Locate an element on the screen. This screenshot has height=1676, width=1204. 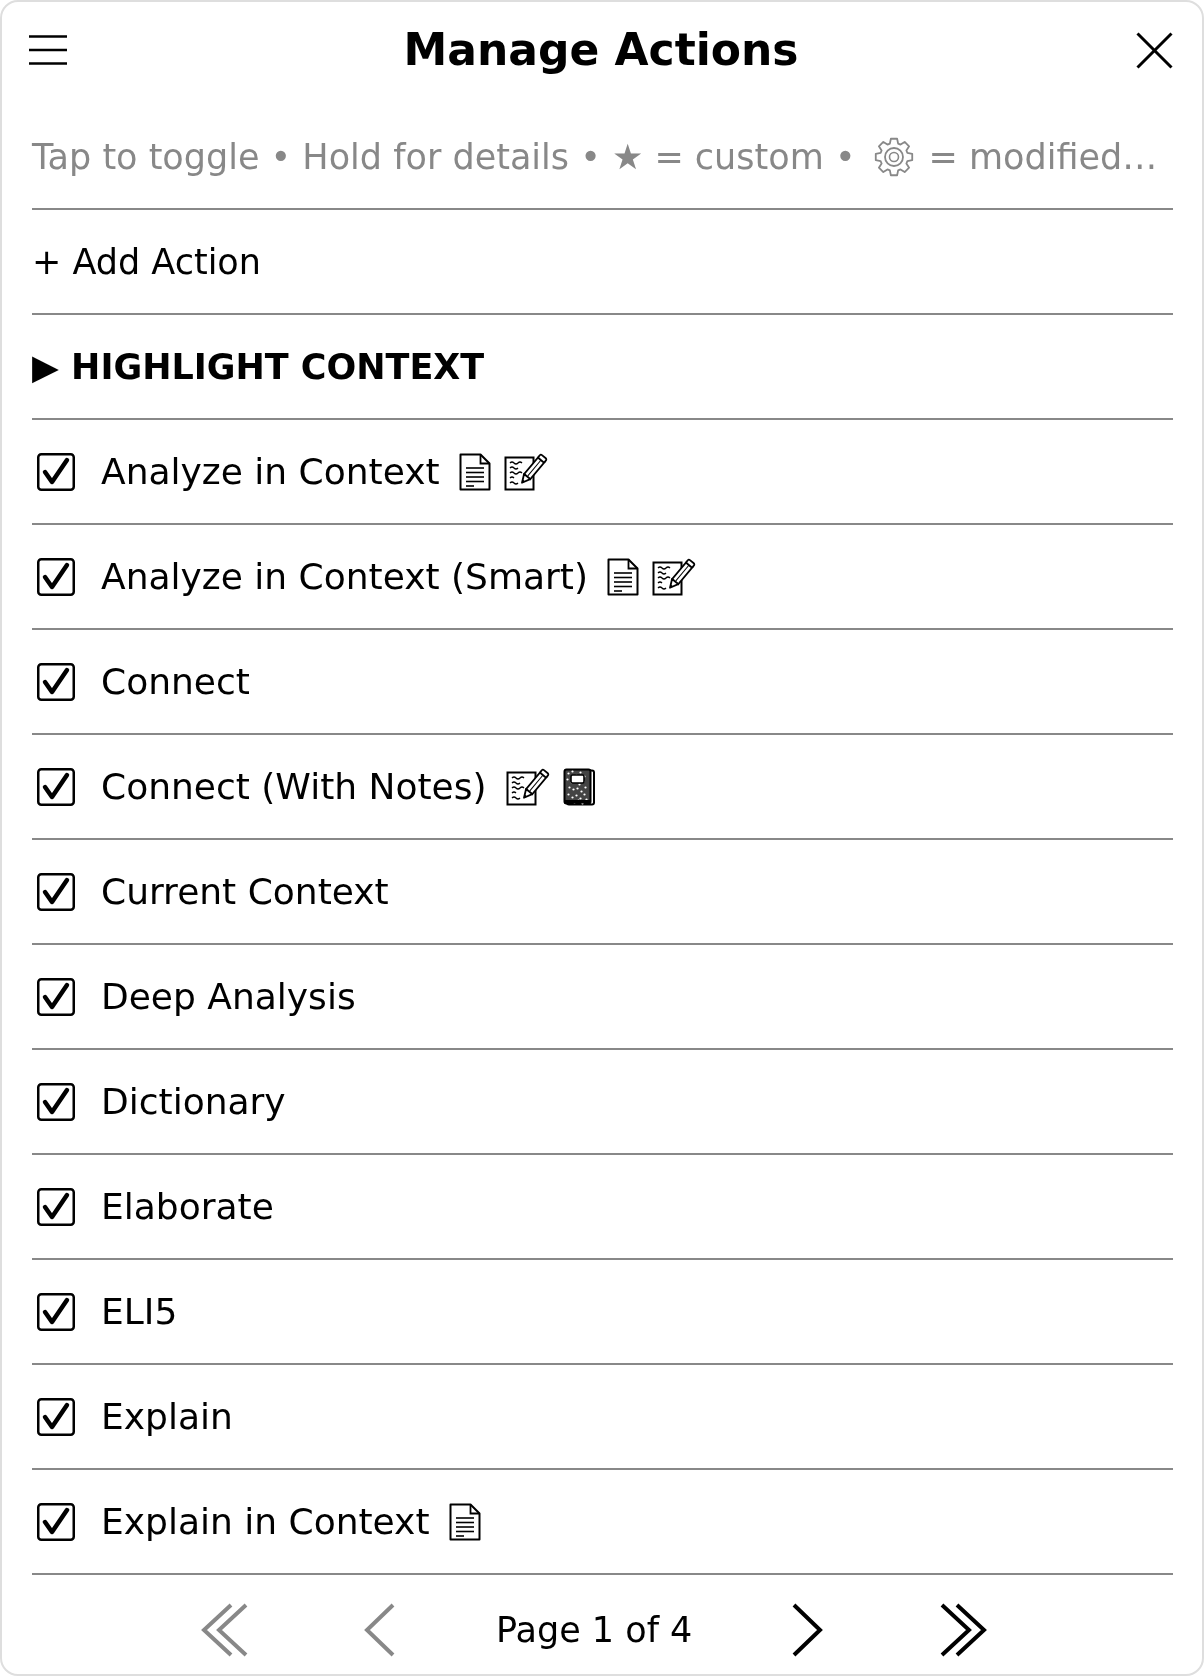
page-label: Page 1 of 4 is located at coordinates (594, 1629).